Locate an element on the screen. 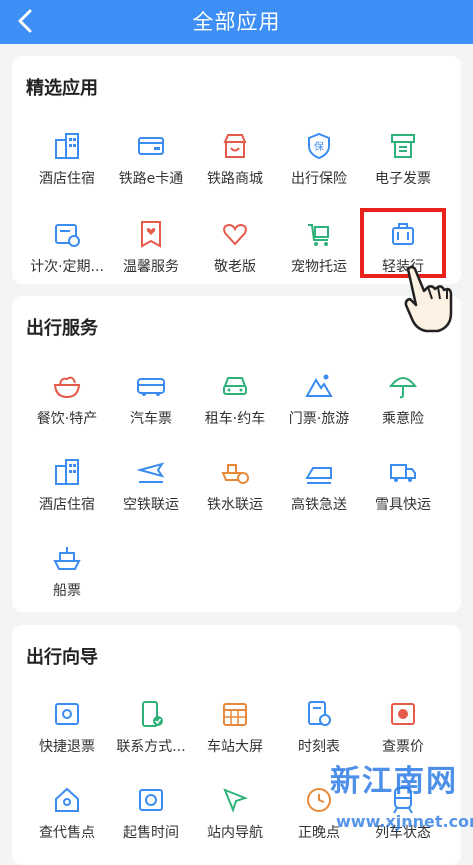 This screenshot has height=865, width=473. phone-check-icon is located at coordinates (152, 714).